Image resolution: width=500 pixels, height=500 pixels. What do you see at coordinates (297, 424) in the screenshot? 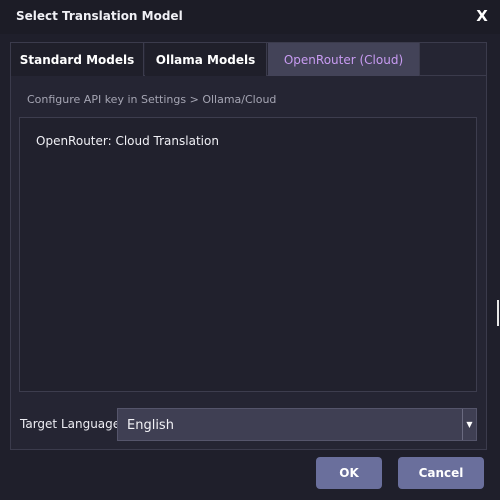
I see `target-language-select: English ▼` at bounding box center [297, 424].